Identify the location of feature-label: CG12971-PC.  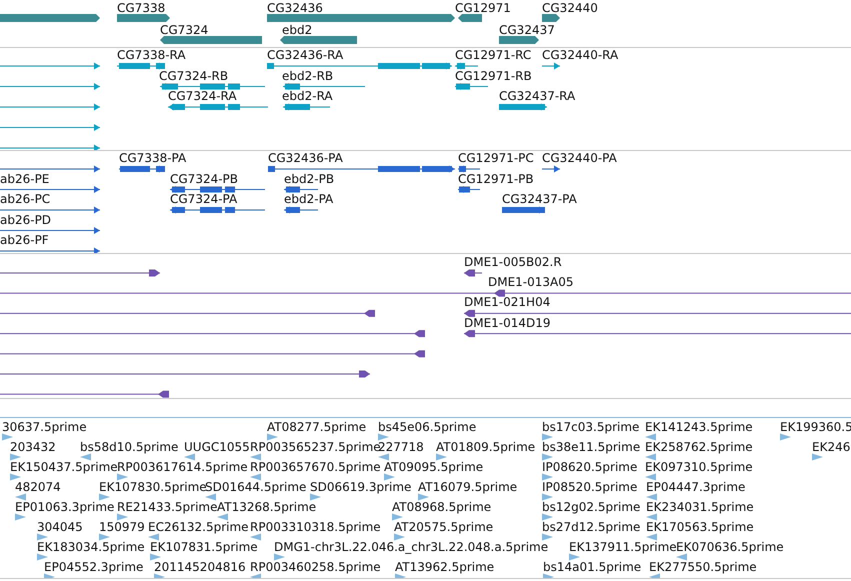
(496, 158).